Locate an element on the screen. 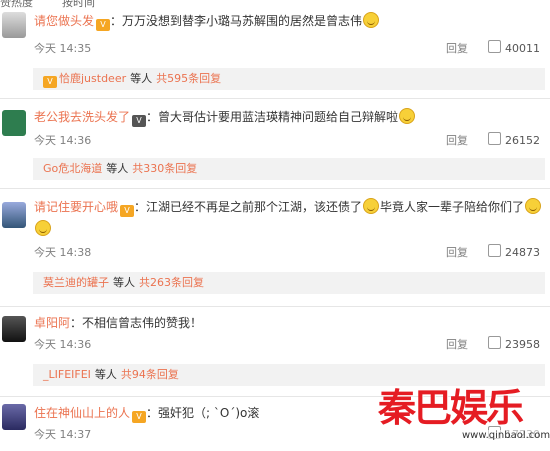 The image size is (550, 451). watermark: 秦巴娱乐 www.qinbaol.com is located at coordinates (464, 418).